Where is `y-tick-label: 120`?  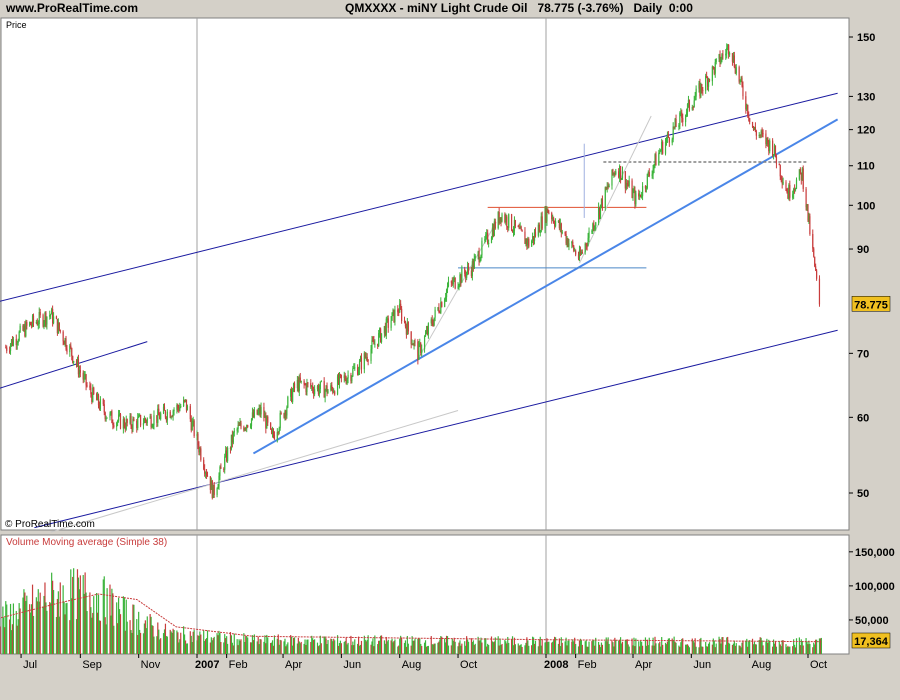 y-tick-label: 120 is located at coordinates (866, 131).